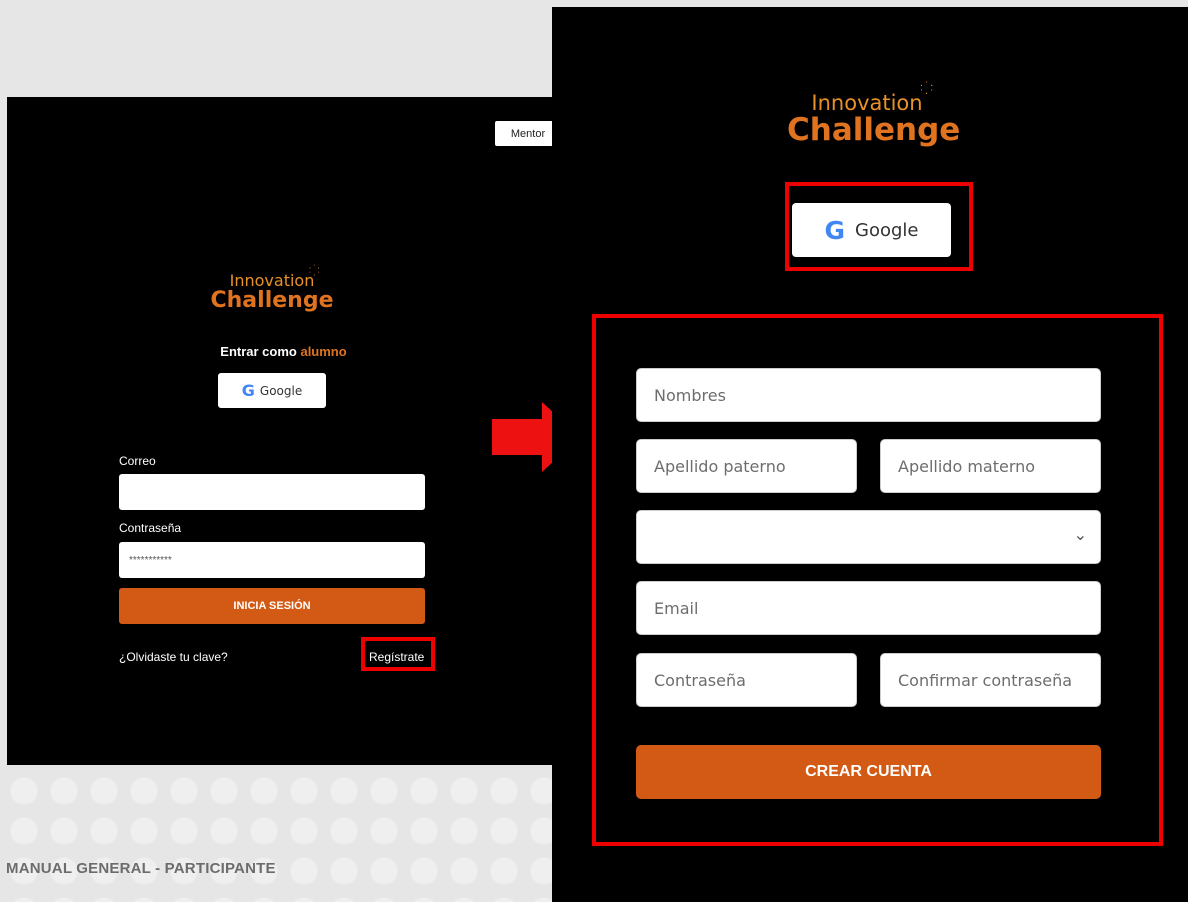 This screenshot has width=1188, height=902. I want to click on apellido-paterno-input: Apellido paterno, so click(746, 466).